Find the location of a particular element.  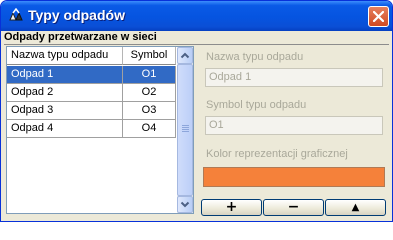

color-field-label: Kolor reprezentacji graficznej is located at coordinates (277, 154).